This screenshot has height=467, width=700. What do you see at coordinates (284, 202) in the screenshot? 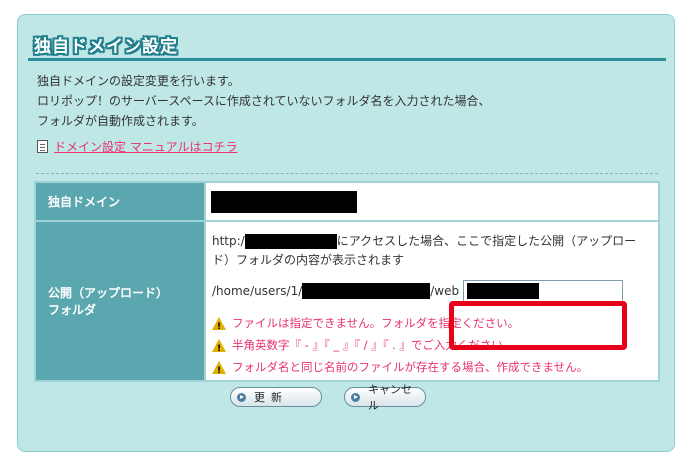
I see `redacted-domain` at bounding box center [284, 202].